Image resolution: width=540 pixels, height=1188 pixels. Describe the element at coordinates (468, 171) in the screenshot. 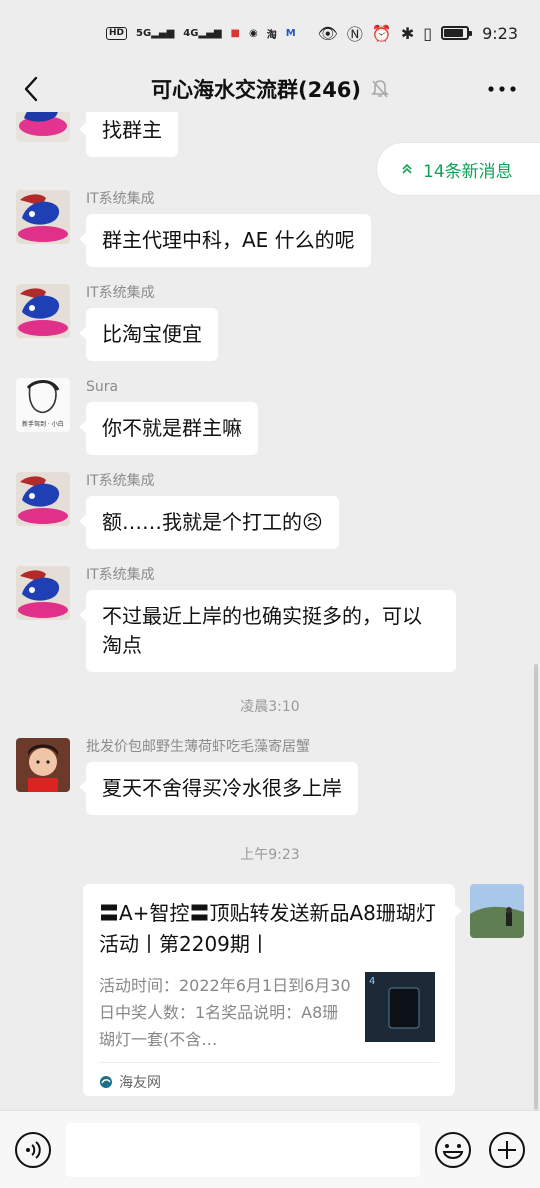

I see `new-messages-label: 14条新消息` at that location.